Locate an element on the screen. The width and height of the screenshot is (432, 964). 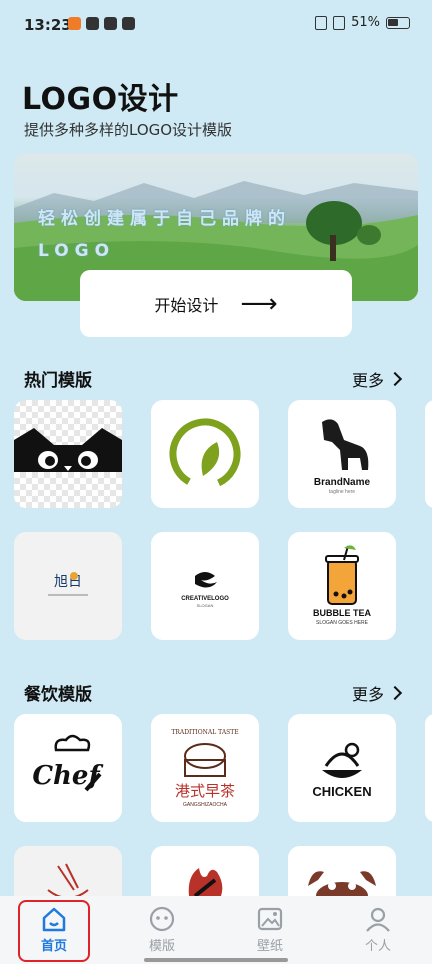
nav-templates-label: 模版 is located at coordinates (161, 946).